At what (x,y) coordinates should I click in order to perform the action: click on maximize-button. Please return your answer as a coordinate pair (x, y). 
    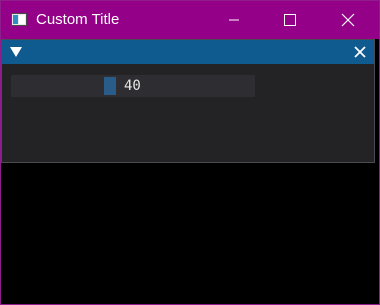
    Looking at the image, I should click on (290, 20).